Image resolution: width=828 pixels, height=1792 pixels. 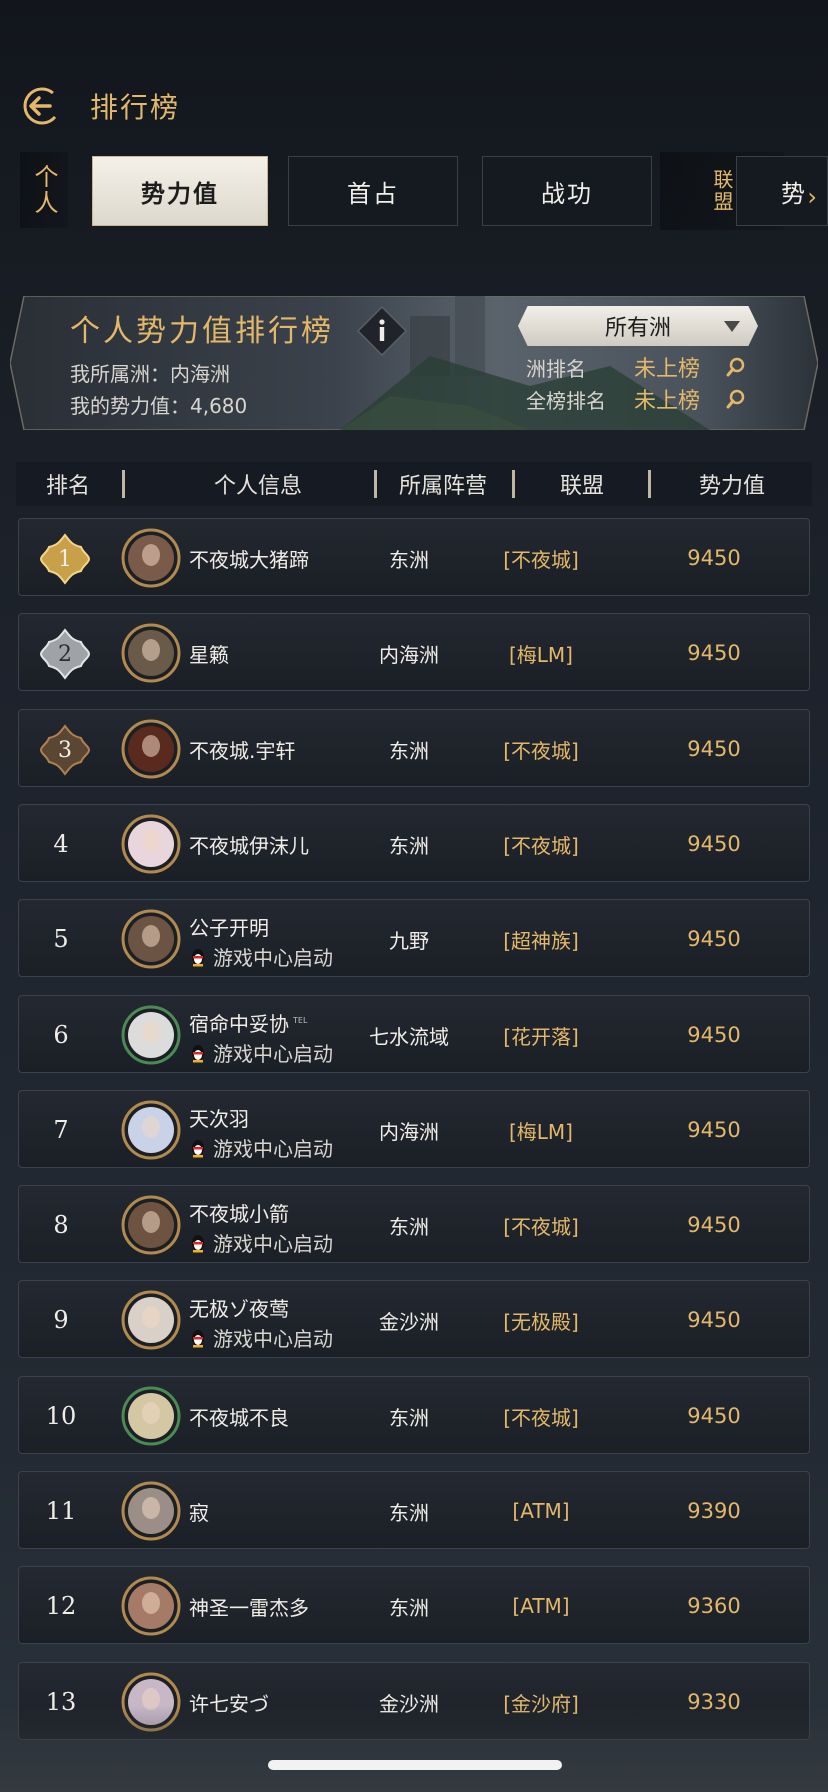 What do you see at coordinates (409, 1036) in the screenshot?
I see `player-camp: 七水流域` at bounding box center [409, 1036].